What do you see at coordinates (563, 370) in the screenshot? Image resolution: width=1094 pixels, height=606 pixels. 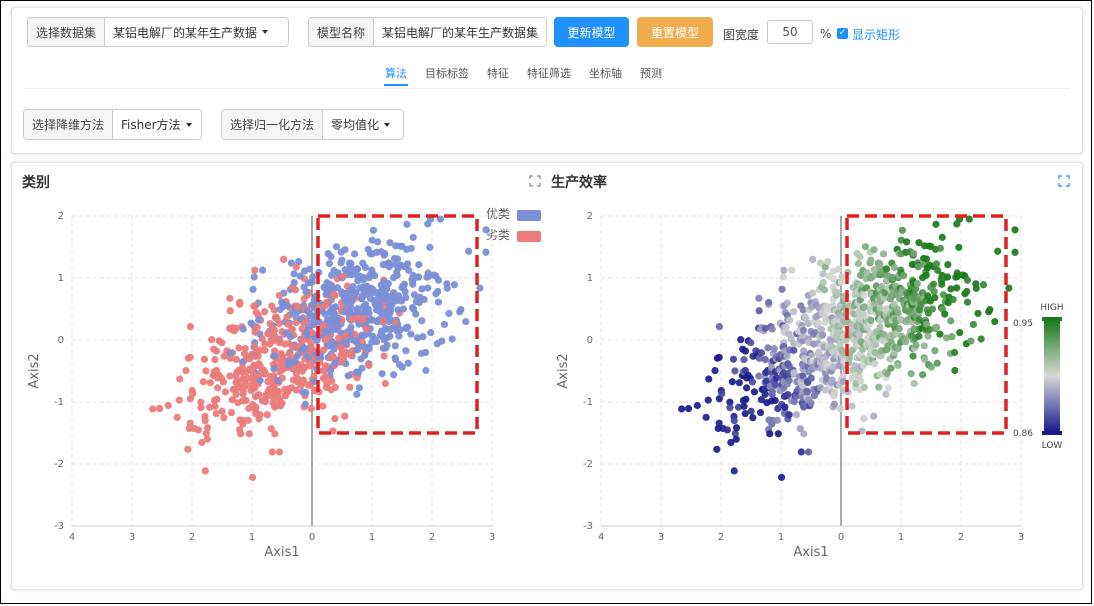 I see `y-axis-title: Axis2` at bounding box center [563, 370].